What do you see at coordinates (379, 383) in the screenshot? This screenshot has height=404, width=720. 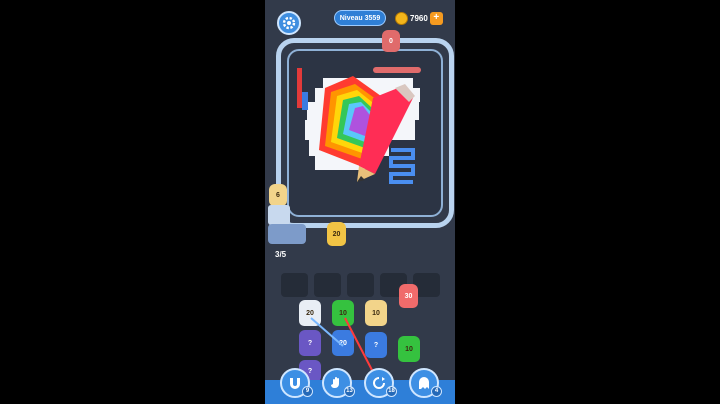 I see `shuffle-icon` at bounding box center [379, 383].